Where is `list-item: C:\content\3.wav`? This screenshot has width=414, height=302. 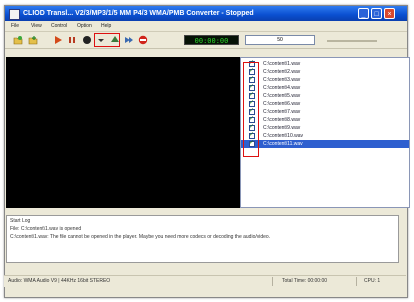
list-item: C:\content\3.wav is located at coordinates (325, 79).